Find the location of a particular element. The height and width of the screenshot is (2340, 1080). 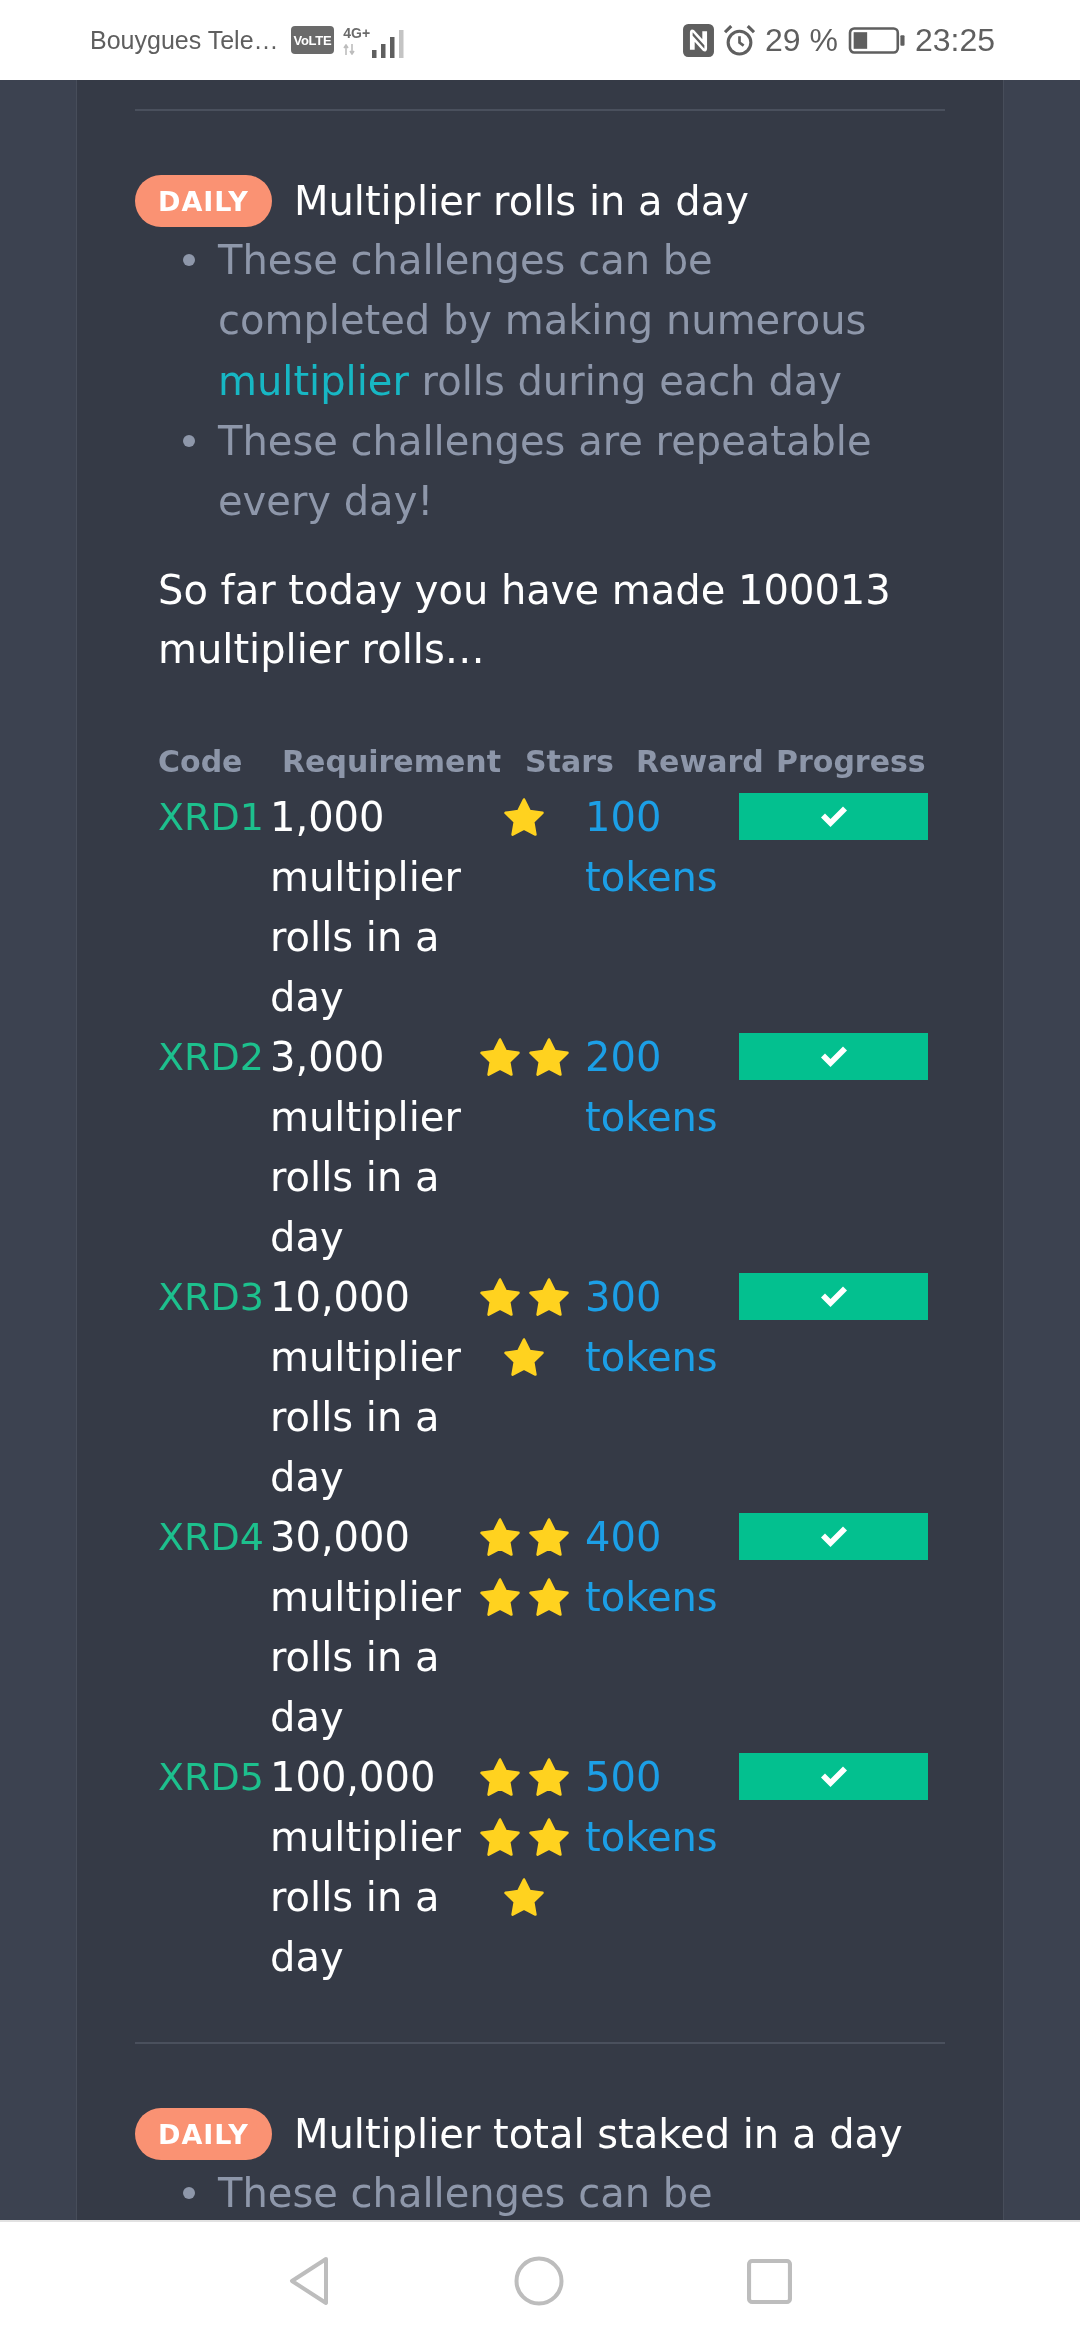

alarm-icon is located at coordinates (739, 40).